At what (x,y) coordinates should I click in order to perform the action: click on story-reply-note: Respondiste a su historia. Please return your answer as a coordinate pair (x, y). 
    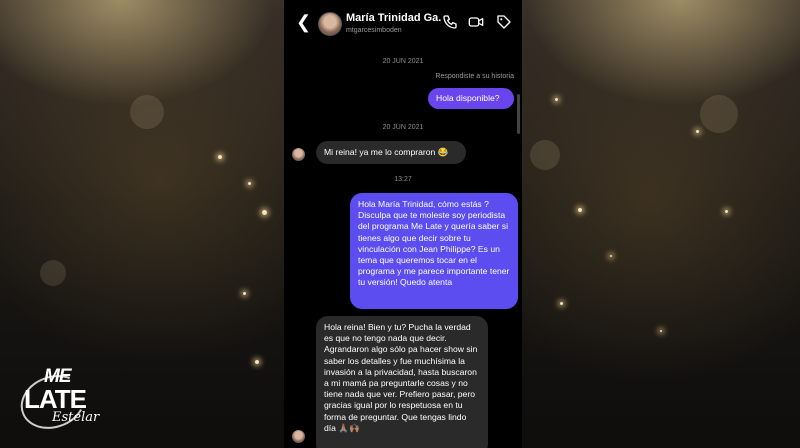
    Looking at the image, I should click on (474, 76).